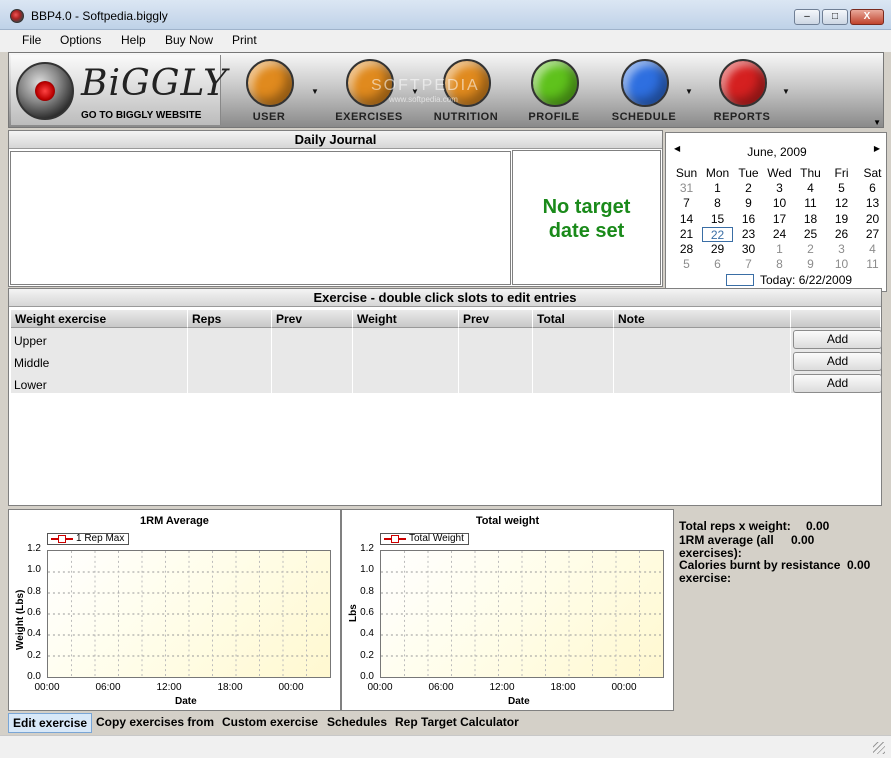  I want to click on tab-copy-exercises: Copy exercises from, so click(155, 723).